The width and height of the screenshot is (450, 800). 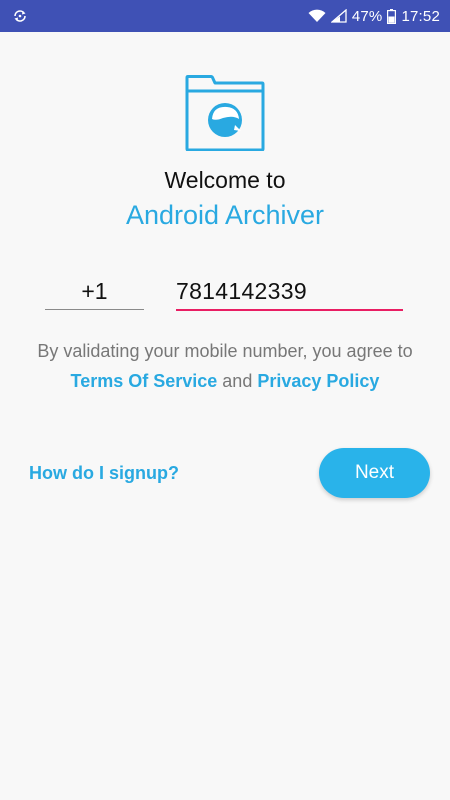 What do you see at coordinates (289, 292) in the screenshot?
I see `phone-number-input` at bounding box center [289, 292].